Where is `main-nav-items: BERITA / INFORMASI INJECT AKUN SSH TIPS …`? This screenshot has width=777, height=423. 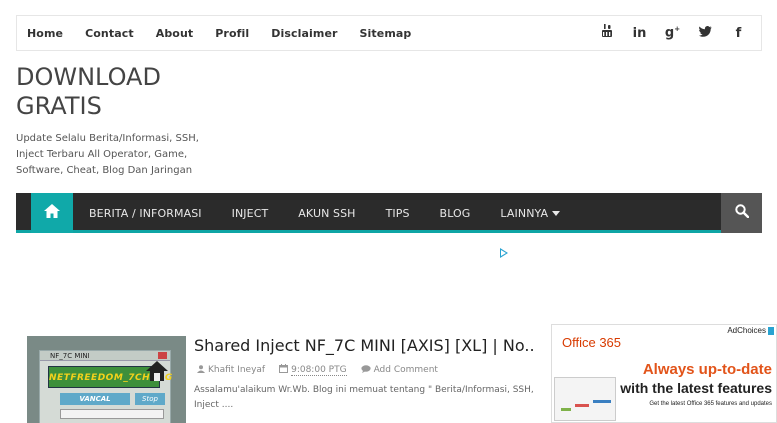 main-nav-items: BERITA / INFORMASI INJECT AKUN SSH TIPS … is located at coordinates (339, 213).